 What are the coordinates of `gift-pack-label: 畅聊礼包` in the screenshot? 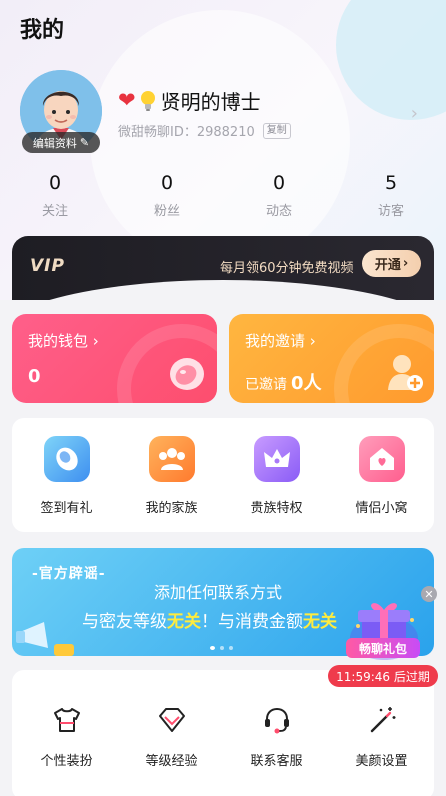 It's located at (383, 648).